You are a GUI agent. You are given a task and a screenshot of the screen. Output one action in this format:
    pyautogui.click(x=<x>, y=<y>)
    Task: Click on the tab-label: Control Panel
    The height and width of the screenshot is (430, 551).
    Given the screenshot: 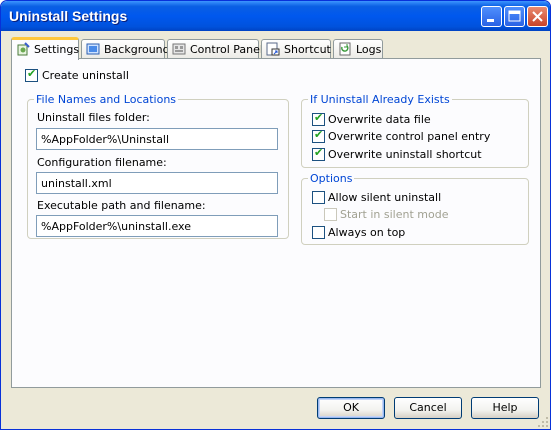 What is the action you would take?
    pyautogui.click(x=226, y=49)
    